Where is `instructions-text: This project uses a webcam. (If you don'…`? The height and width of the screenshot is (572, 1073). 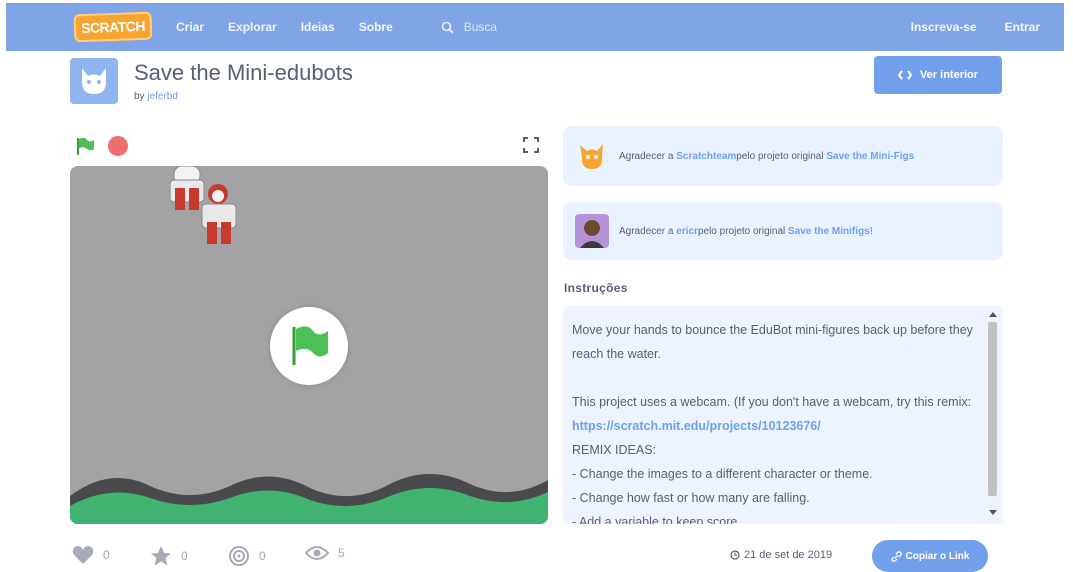 instructions-text: This project uses a webcam. (If you don'… is located at coordinates (772, 402).